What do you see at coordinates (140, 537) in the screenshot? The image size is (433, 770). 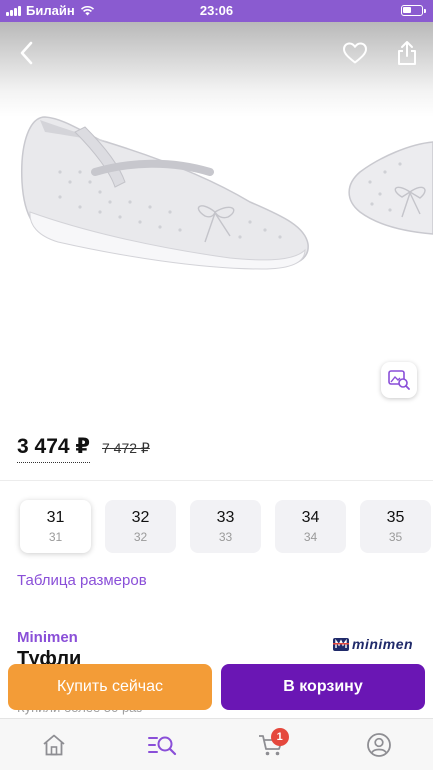 I see `size-sublabel: 32` at bounding box center [140, 537].